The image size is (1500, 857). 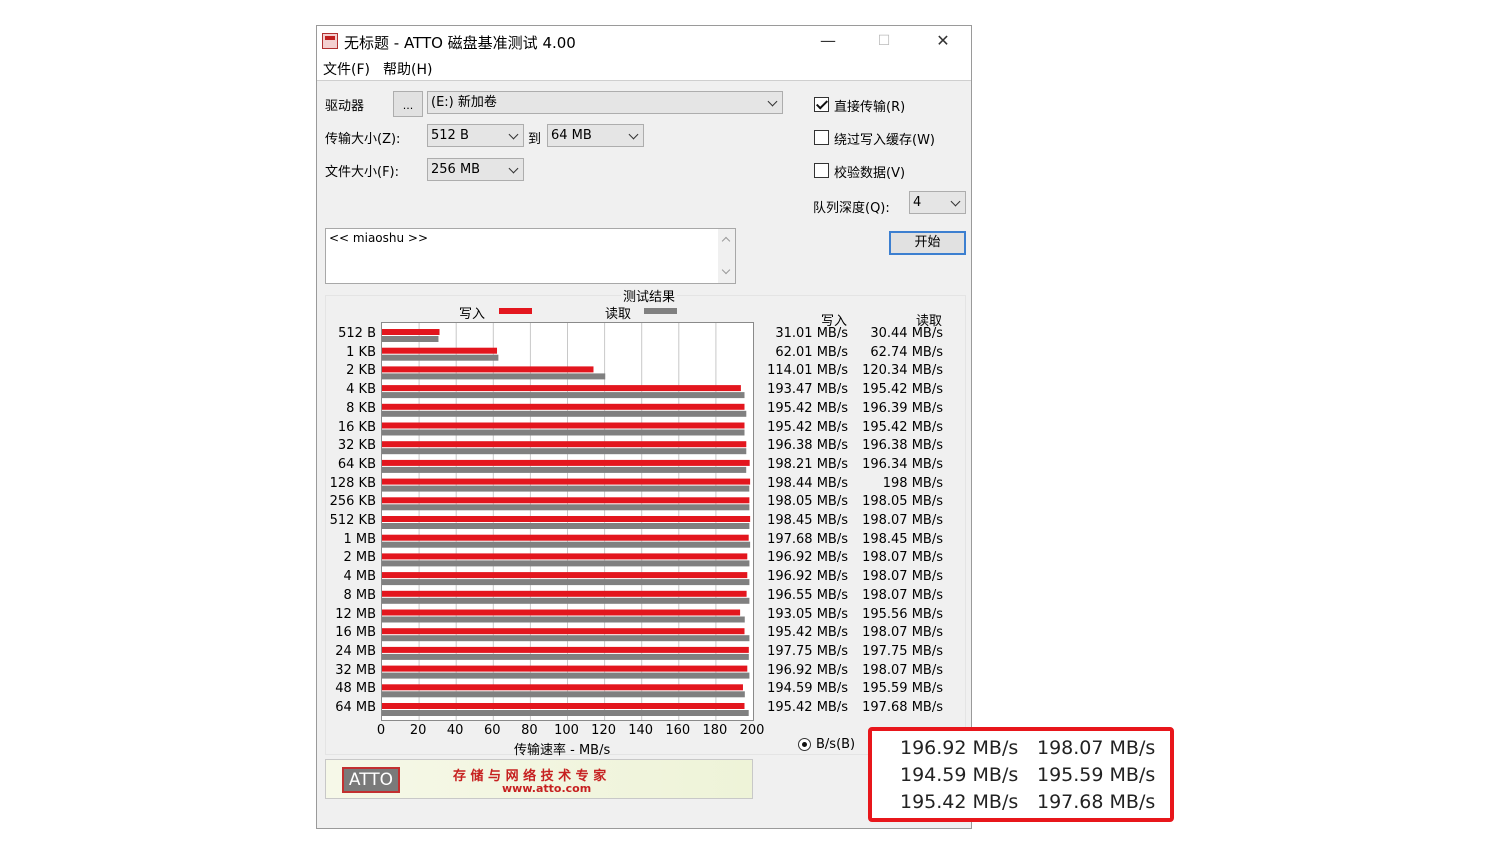 I want to click on write-value: 196.92 MB/s, so click(x=807, y=558).